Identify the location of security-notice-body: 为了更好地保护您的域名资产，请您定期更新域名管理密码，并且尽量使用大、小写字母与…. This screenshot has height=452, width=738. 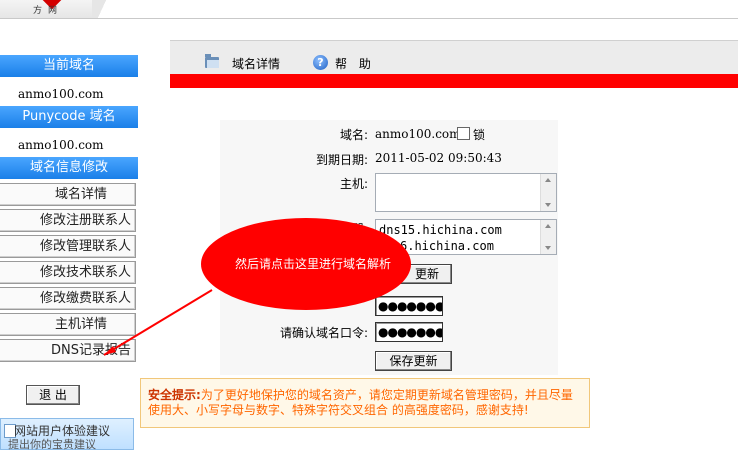
(360, 402).